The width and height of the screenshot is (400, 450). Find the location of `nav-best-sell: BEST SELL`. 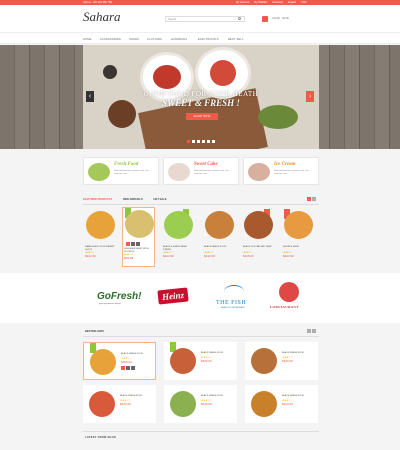

nav-best-sell: BEST SELL is located at coordinates (236, 39).